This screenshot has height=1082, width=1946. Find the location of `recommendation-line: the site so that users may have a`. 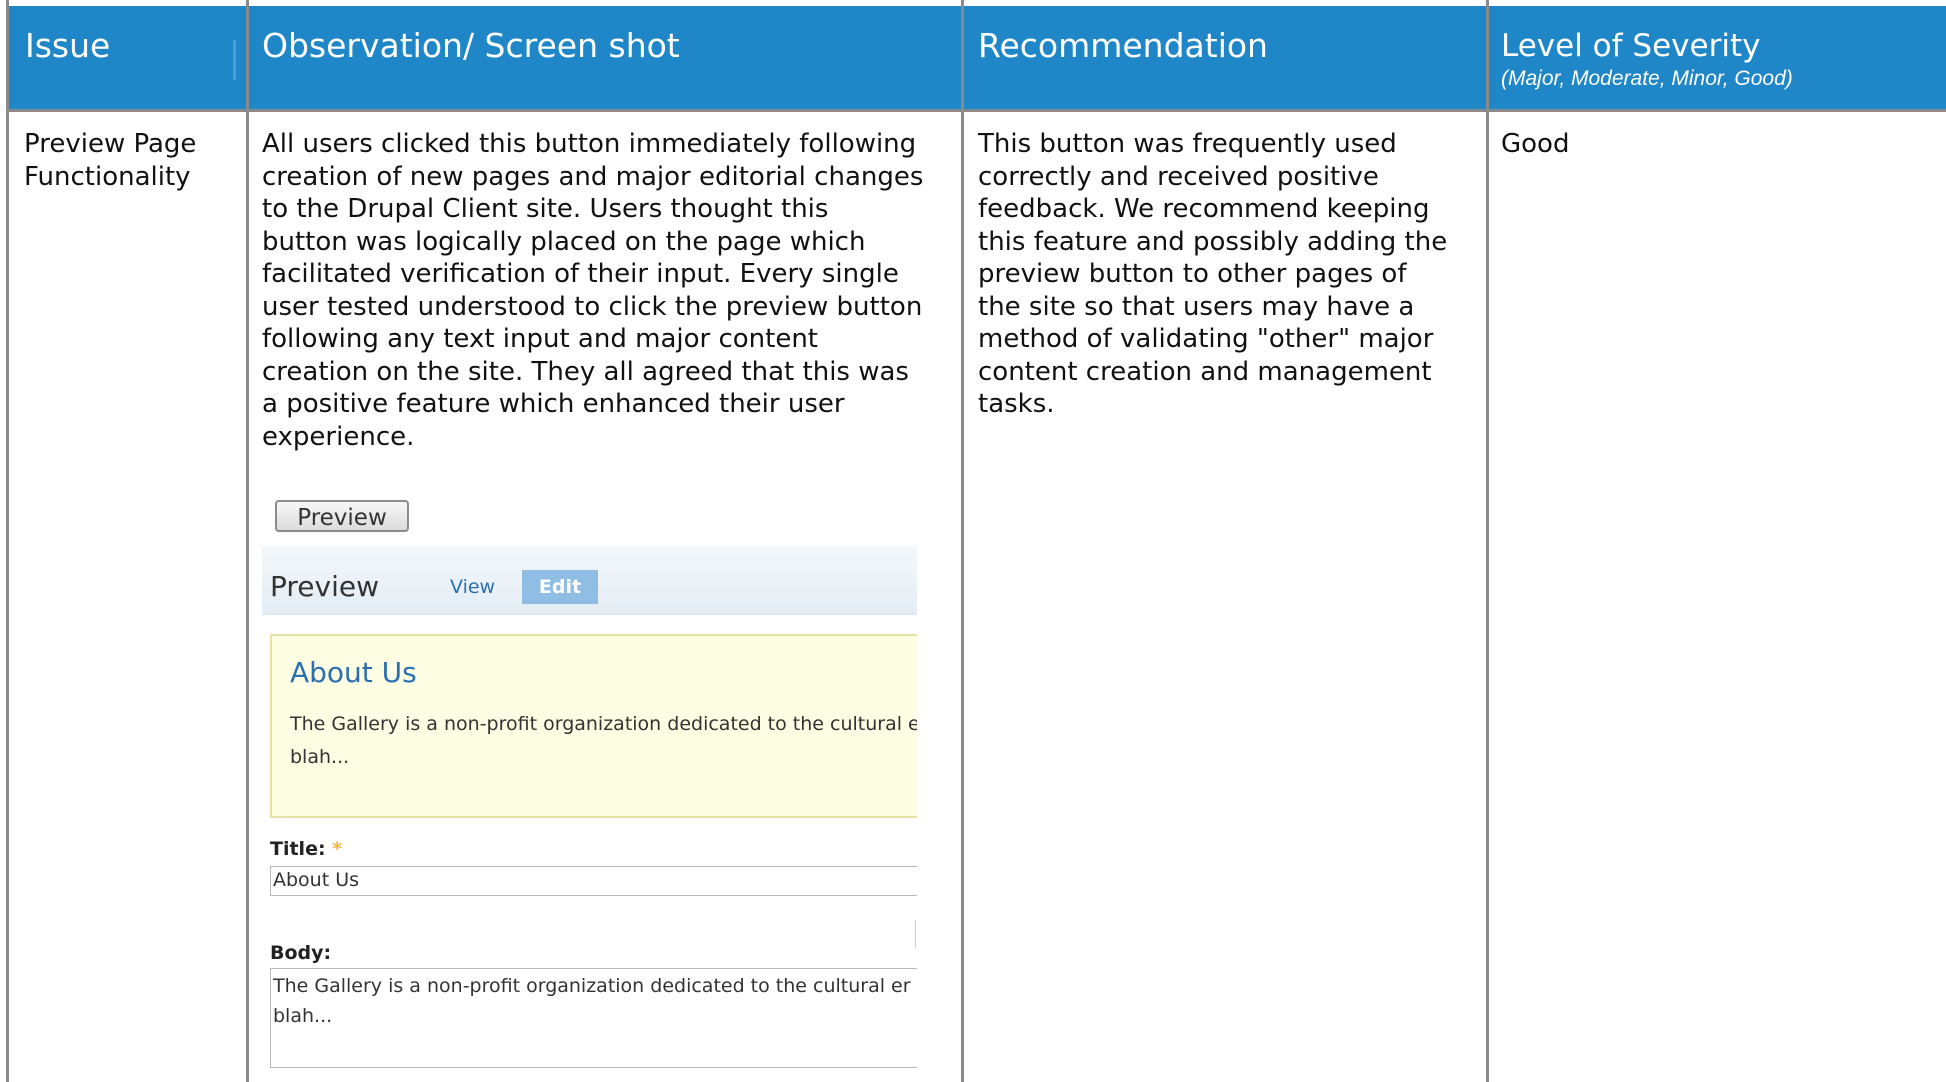

recommendation-line: the site so that users may have a is located at coordinates (1196, 306).